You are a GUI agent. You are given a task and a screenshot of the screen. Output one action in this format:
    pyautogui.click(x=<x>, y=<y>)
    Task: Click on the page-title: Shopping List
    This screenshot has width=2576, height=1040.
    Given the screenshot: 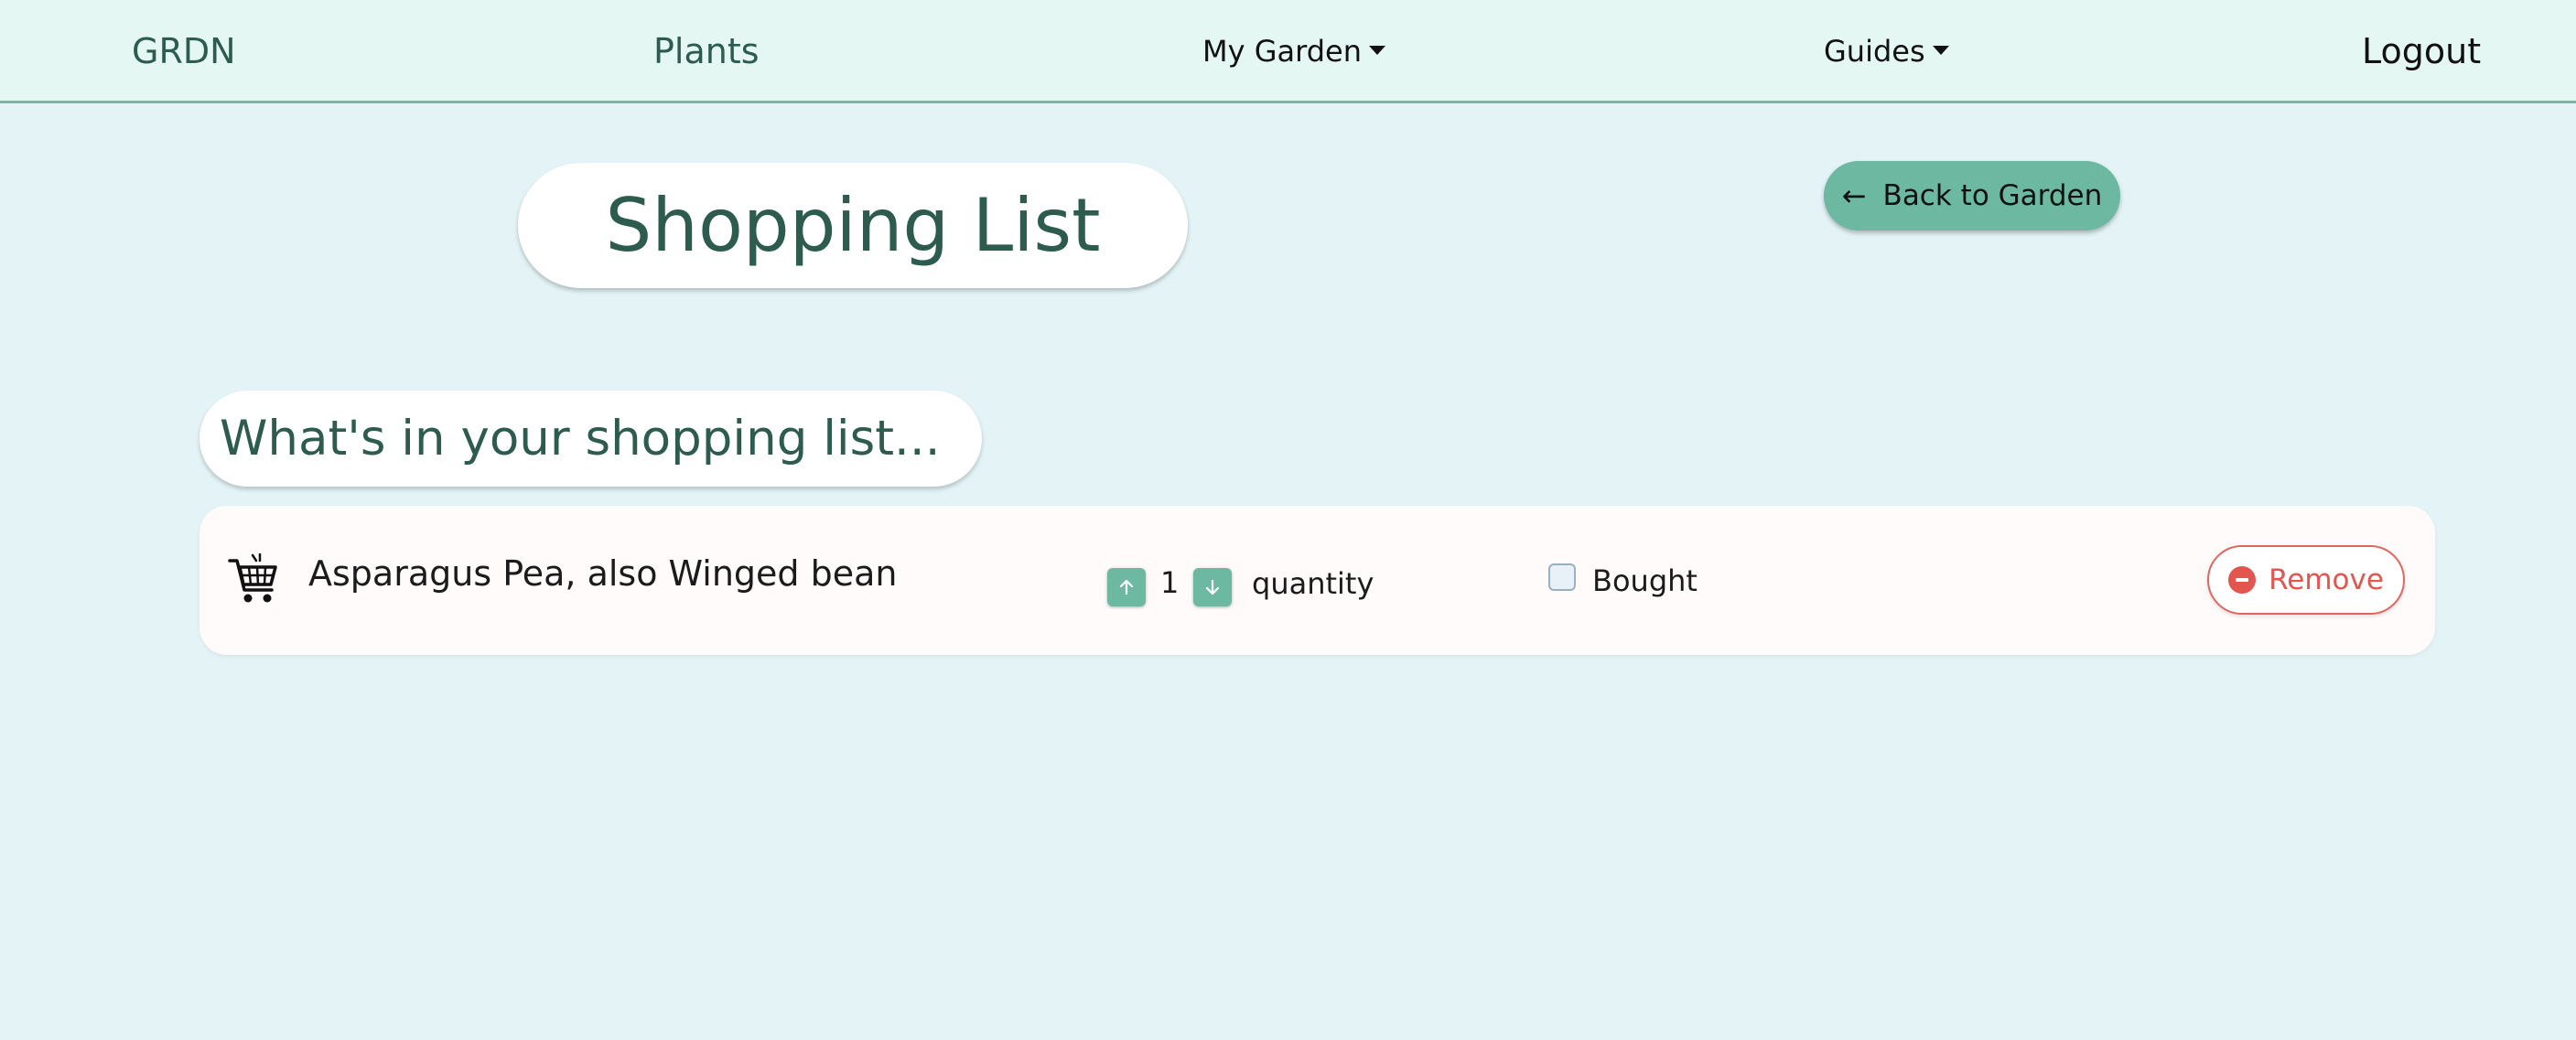 What is the action you would take?
    pyautogui.click(x=853, y=225)
    